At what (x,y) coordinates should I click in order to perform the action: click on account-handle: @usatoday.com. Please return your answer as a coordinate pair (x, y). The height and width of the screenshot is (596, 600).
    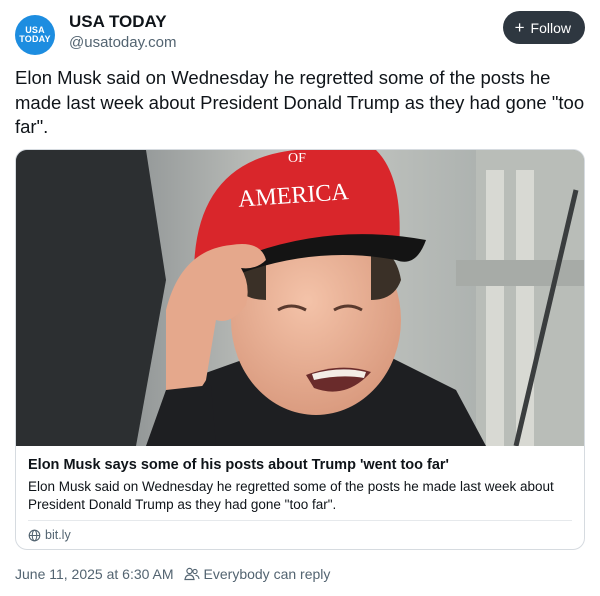
    Looking at the image, I should click on (123, 42).